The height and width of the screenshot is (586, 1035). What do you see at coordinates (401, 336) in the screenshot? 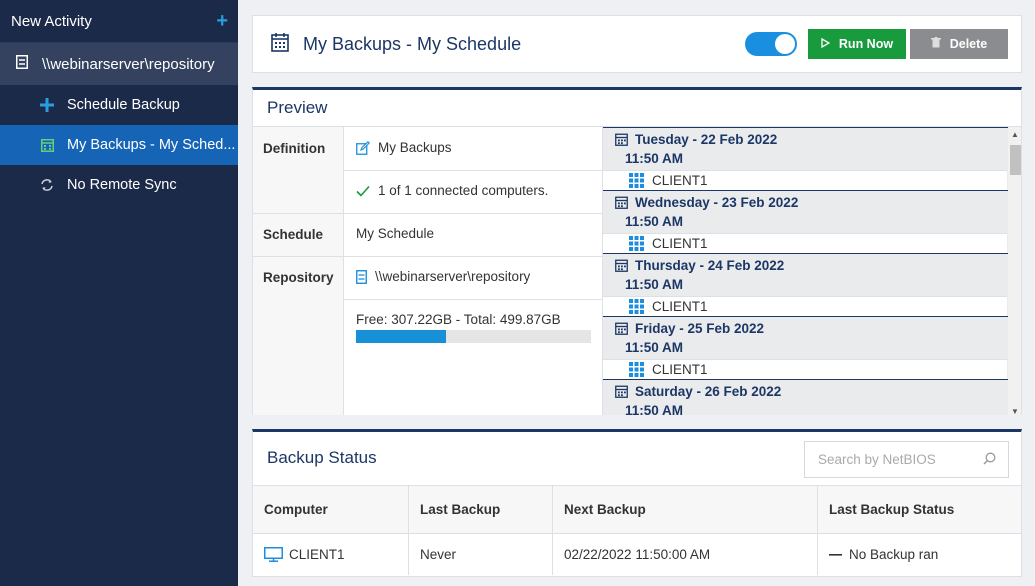
I see `storage-progress-fill` at bounding box center [401, 336].